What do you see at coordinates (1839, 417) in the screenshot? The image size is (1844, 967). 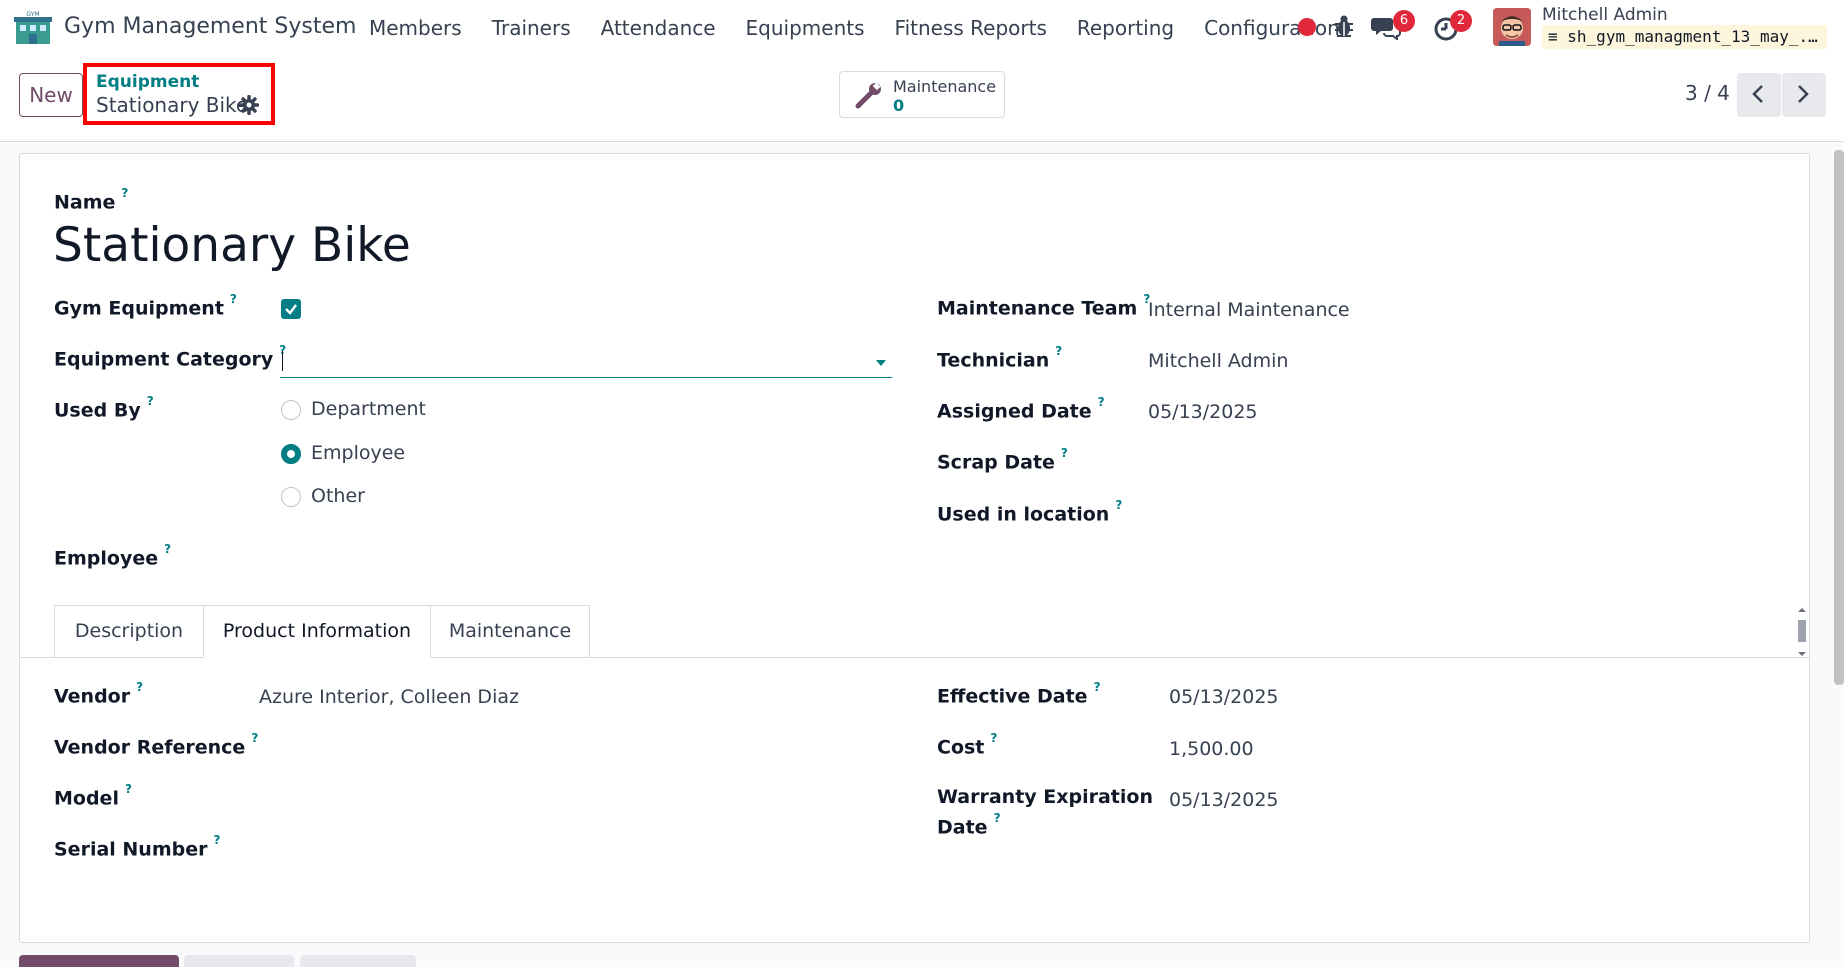 I see `page-scrollbar` at bounding box center [1839, 417].